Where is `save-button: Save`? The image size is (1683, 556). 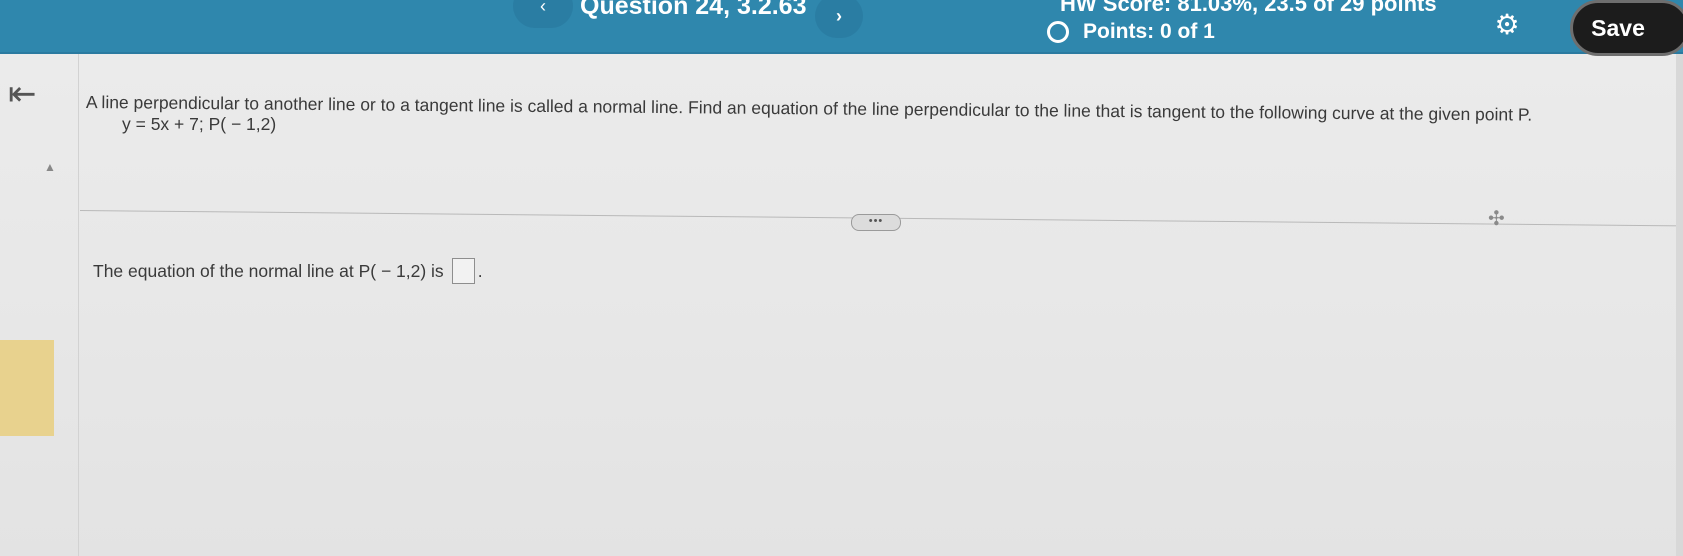
save-button: Save is located at coordinates (1626, 28).